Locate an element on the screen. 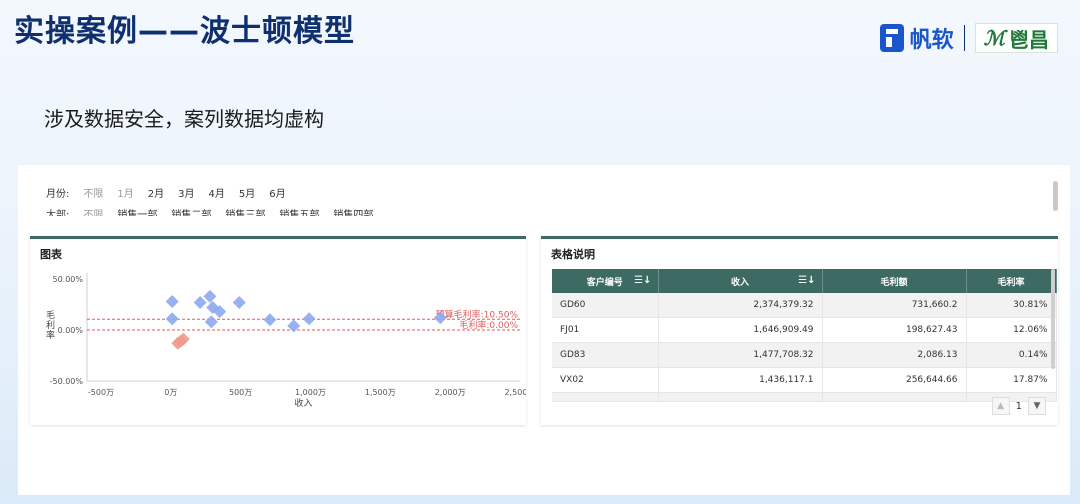 Image resolution: width=1080 pixels, height=504 pixels. slide-subtitle: 涉及数据安全，案列数据均虚构 is located at coordinates (184, 119).